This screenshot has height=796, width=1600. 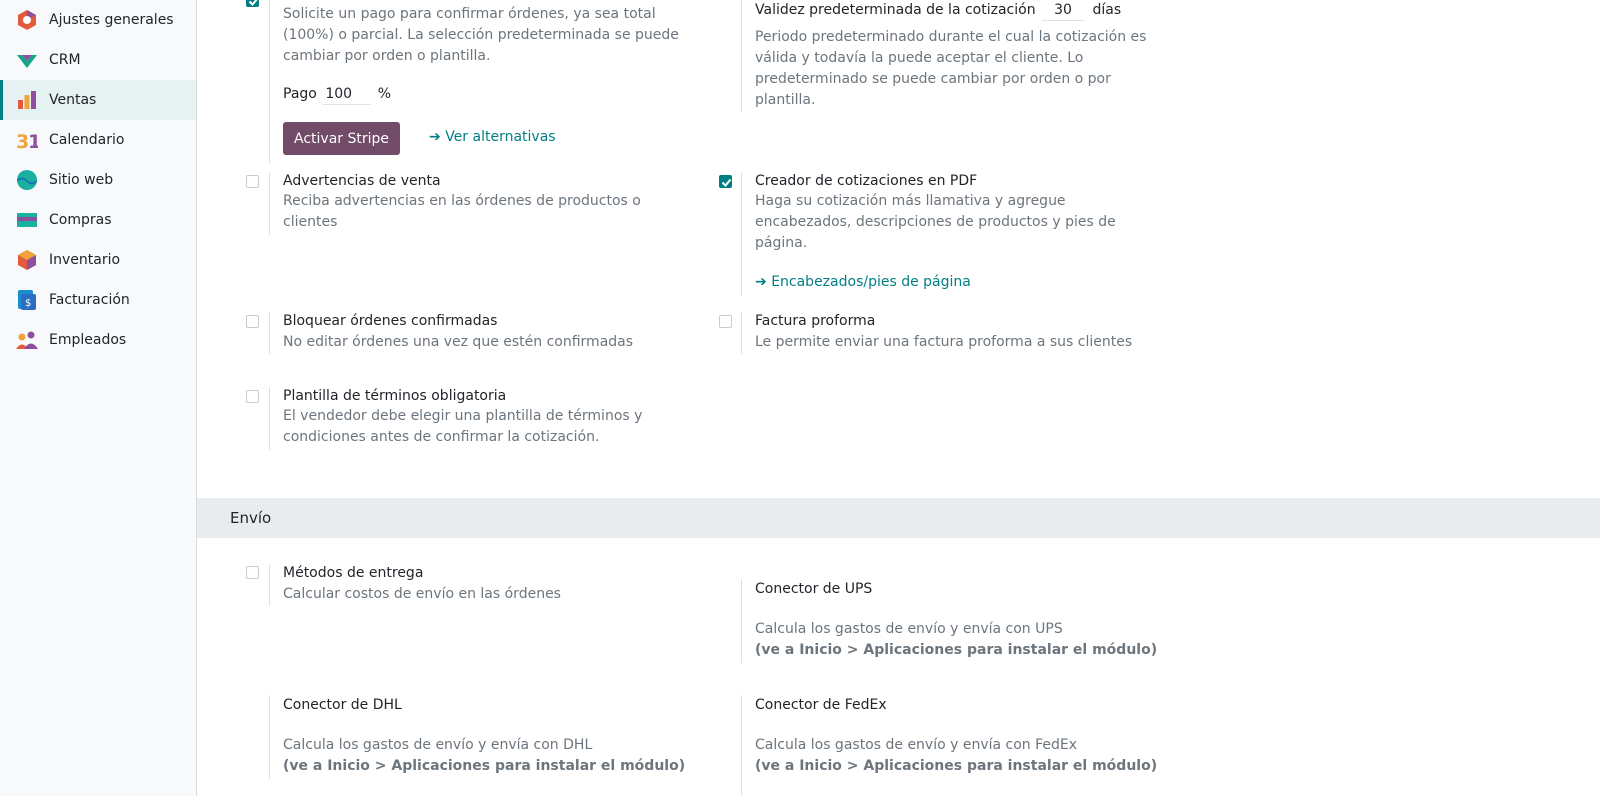 I want to click on lock-orders-checkbox, so click(x=252, y=321).